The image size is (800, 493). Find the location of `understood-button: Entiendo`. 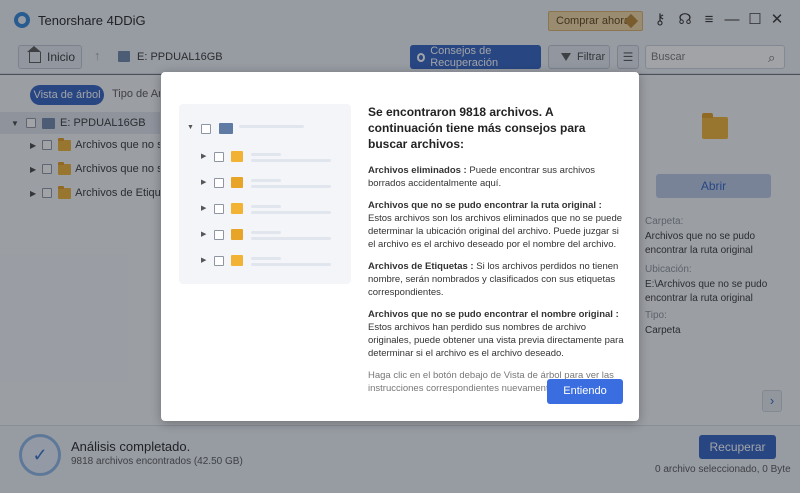

understood-button: Entiendo is located at coordinates (585, 391).